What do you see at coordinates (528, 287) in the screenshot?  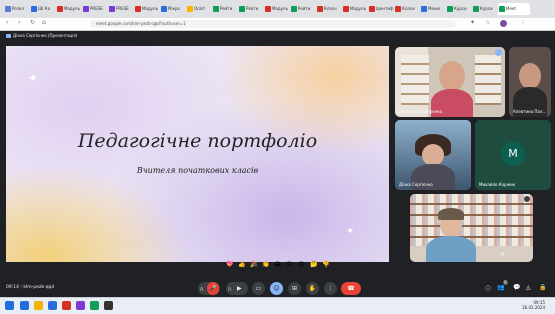 I see `activities-icon: ◬` at bounding box center [528, 287].